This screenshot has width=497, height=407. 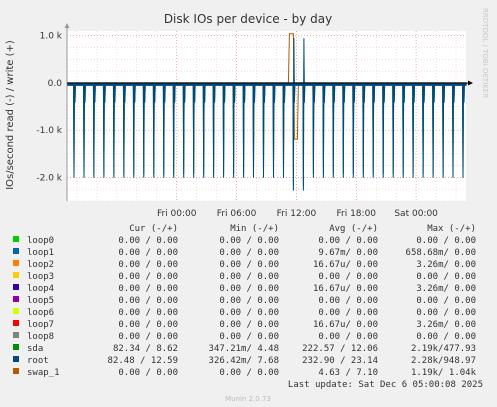 What do you see at coordinates (443, 361) in the screenshot?
I see `legend-value-max: 2.28k/948.97` at bounding box center [443, 361].